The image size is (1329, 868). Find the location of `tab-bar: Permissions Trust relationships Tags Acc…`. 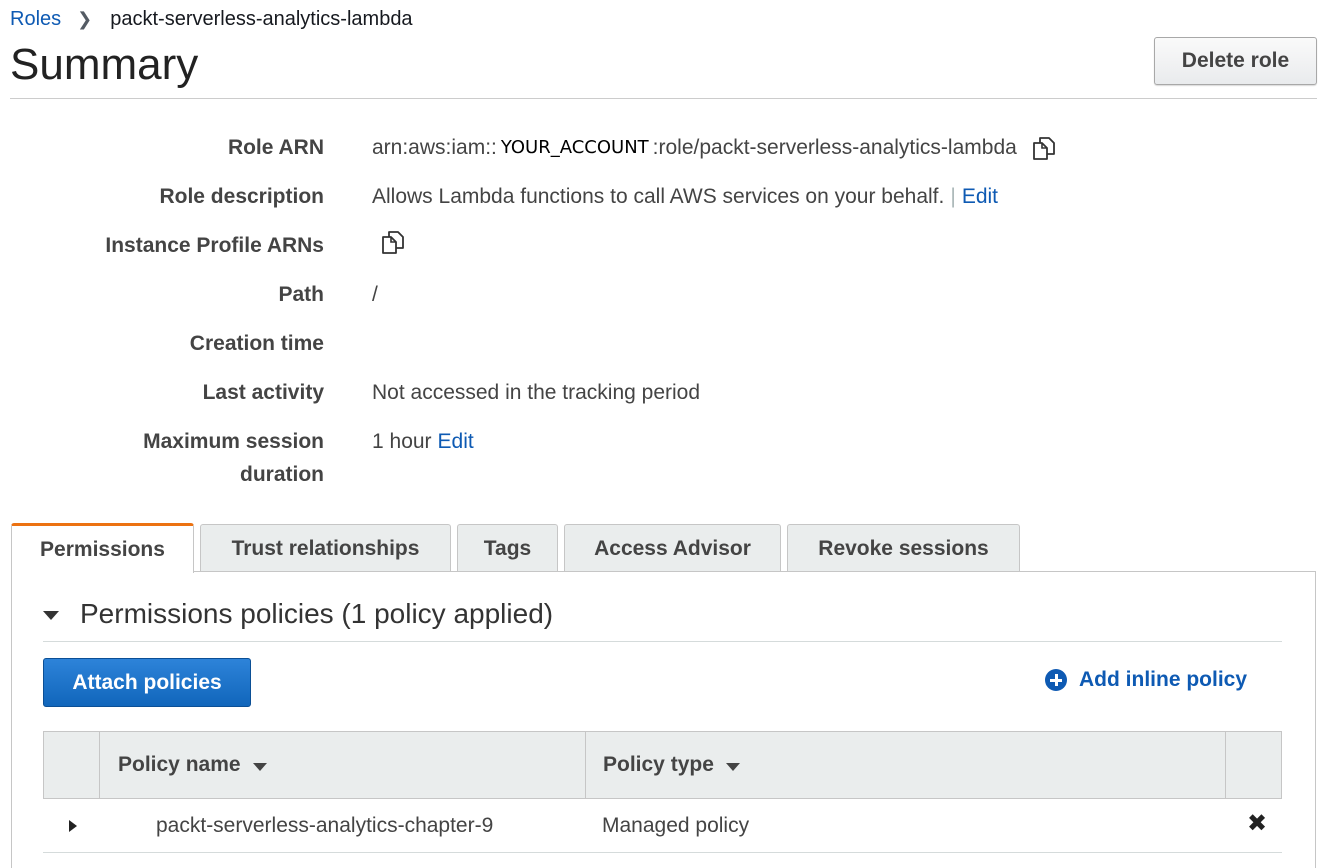

tab-bar: Permissions Trust relationships Tags Acc… is located at coordinates (518, 548).